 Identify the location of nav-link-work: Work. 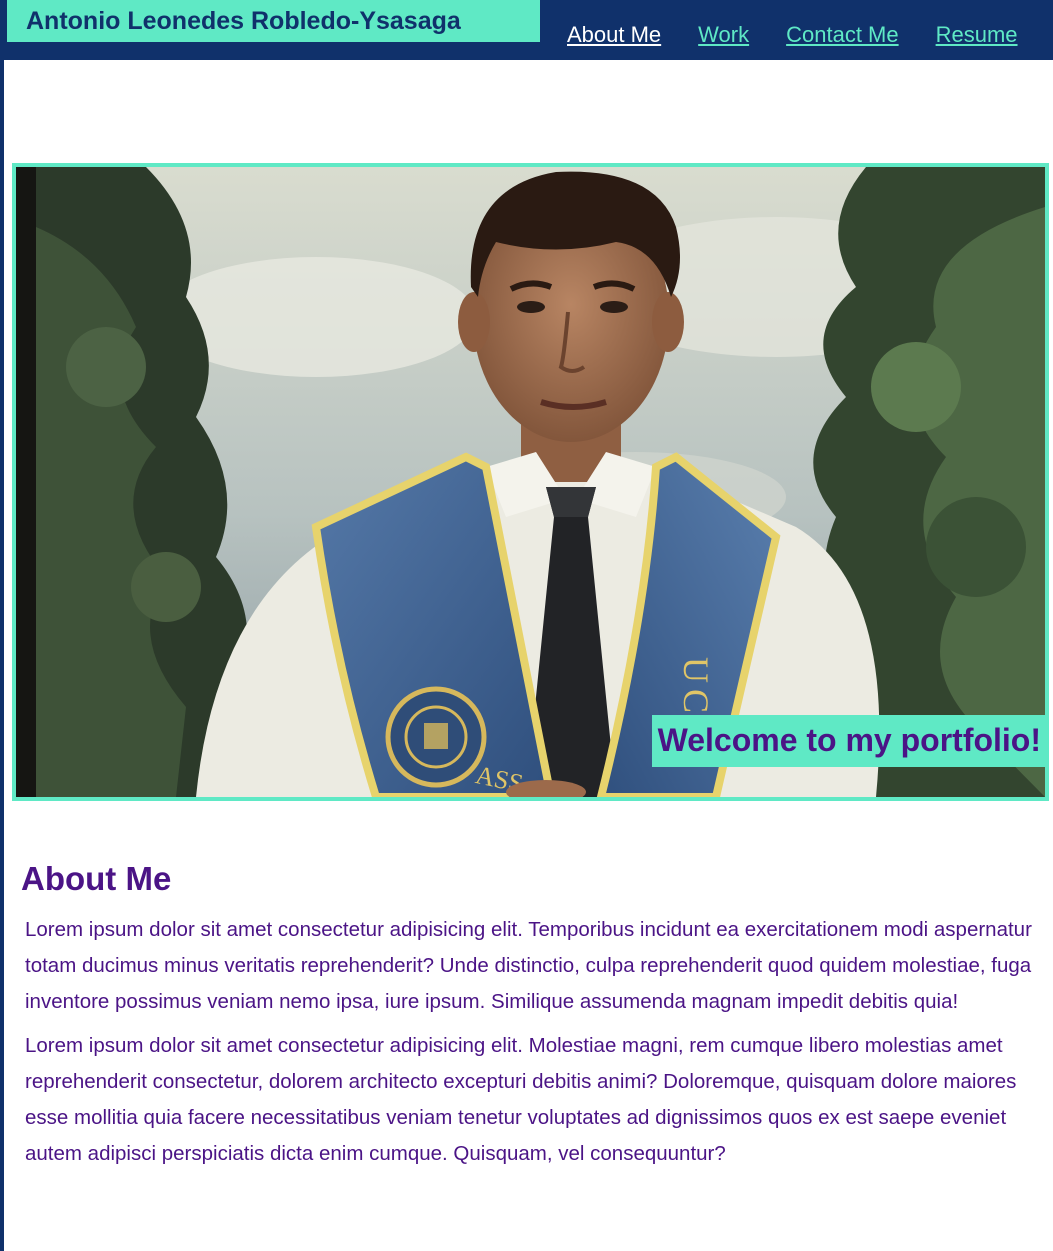
(723, 35).